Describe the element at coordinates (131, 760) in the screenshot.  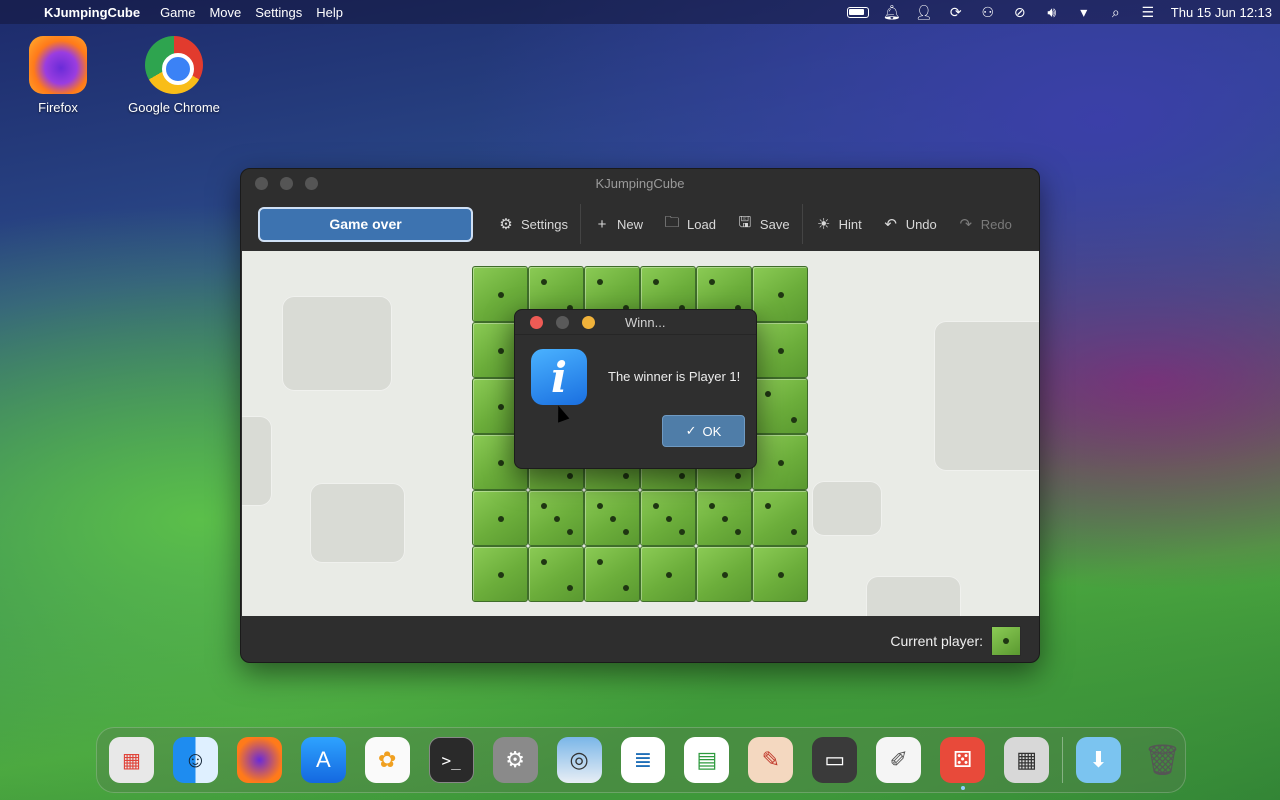
I see `launchpad-icon: ▦` at that location.